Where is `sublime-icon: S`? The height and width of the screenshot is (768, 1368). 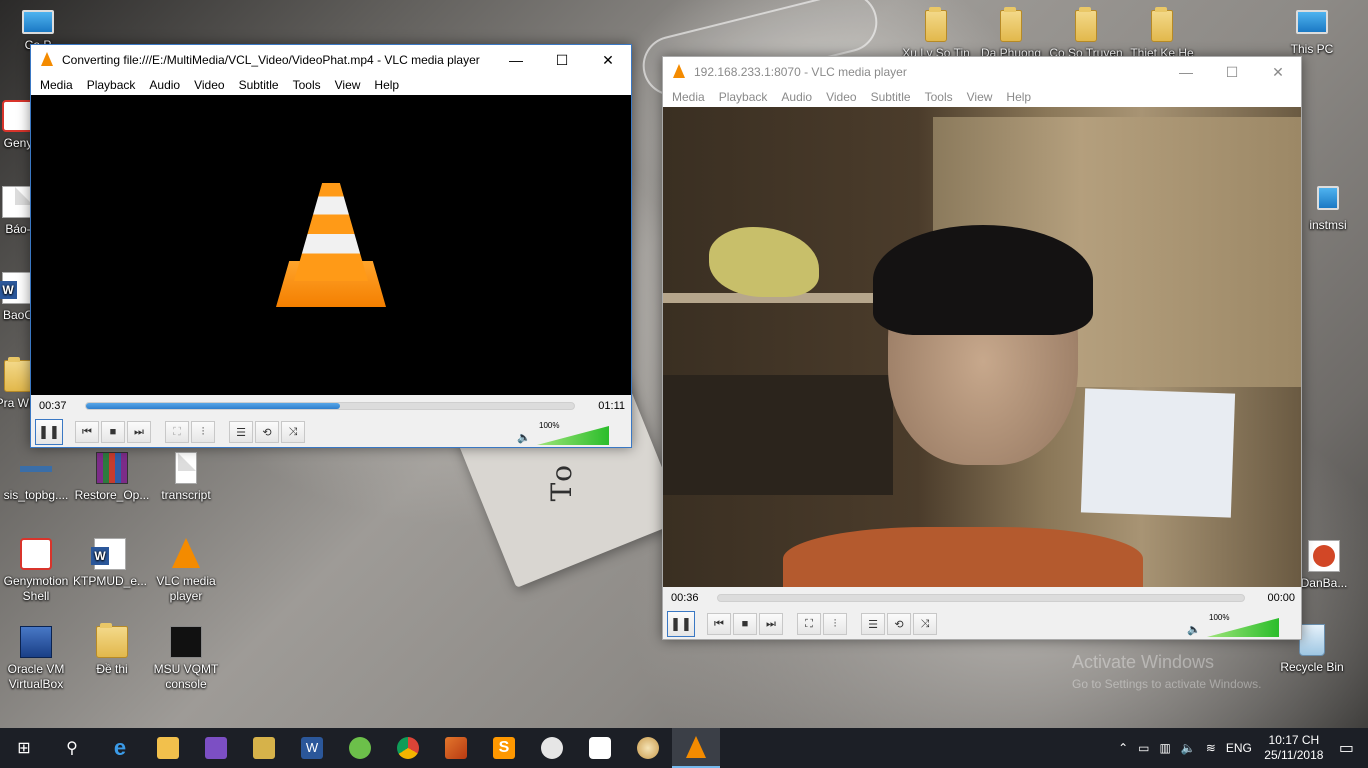
sublime-icon: S is located at coordinates (504, 748).